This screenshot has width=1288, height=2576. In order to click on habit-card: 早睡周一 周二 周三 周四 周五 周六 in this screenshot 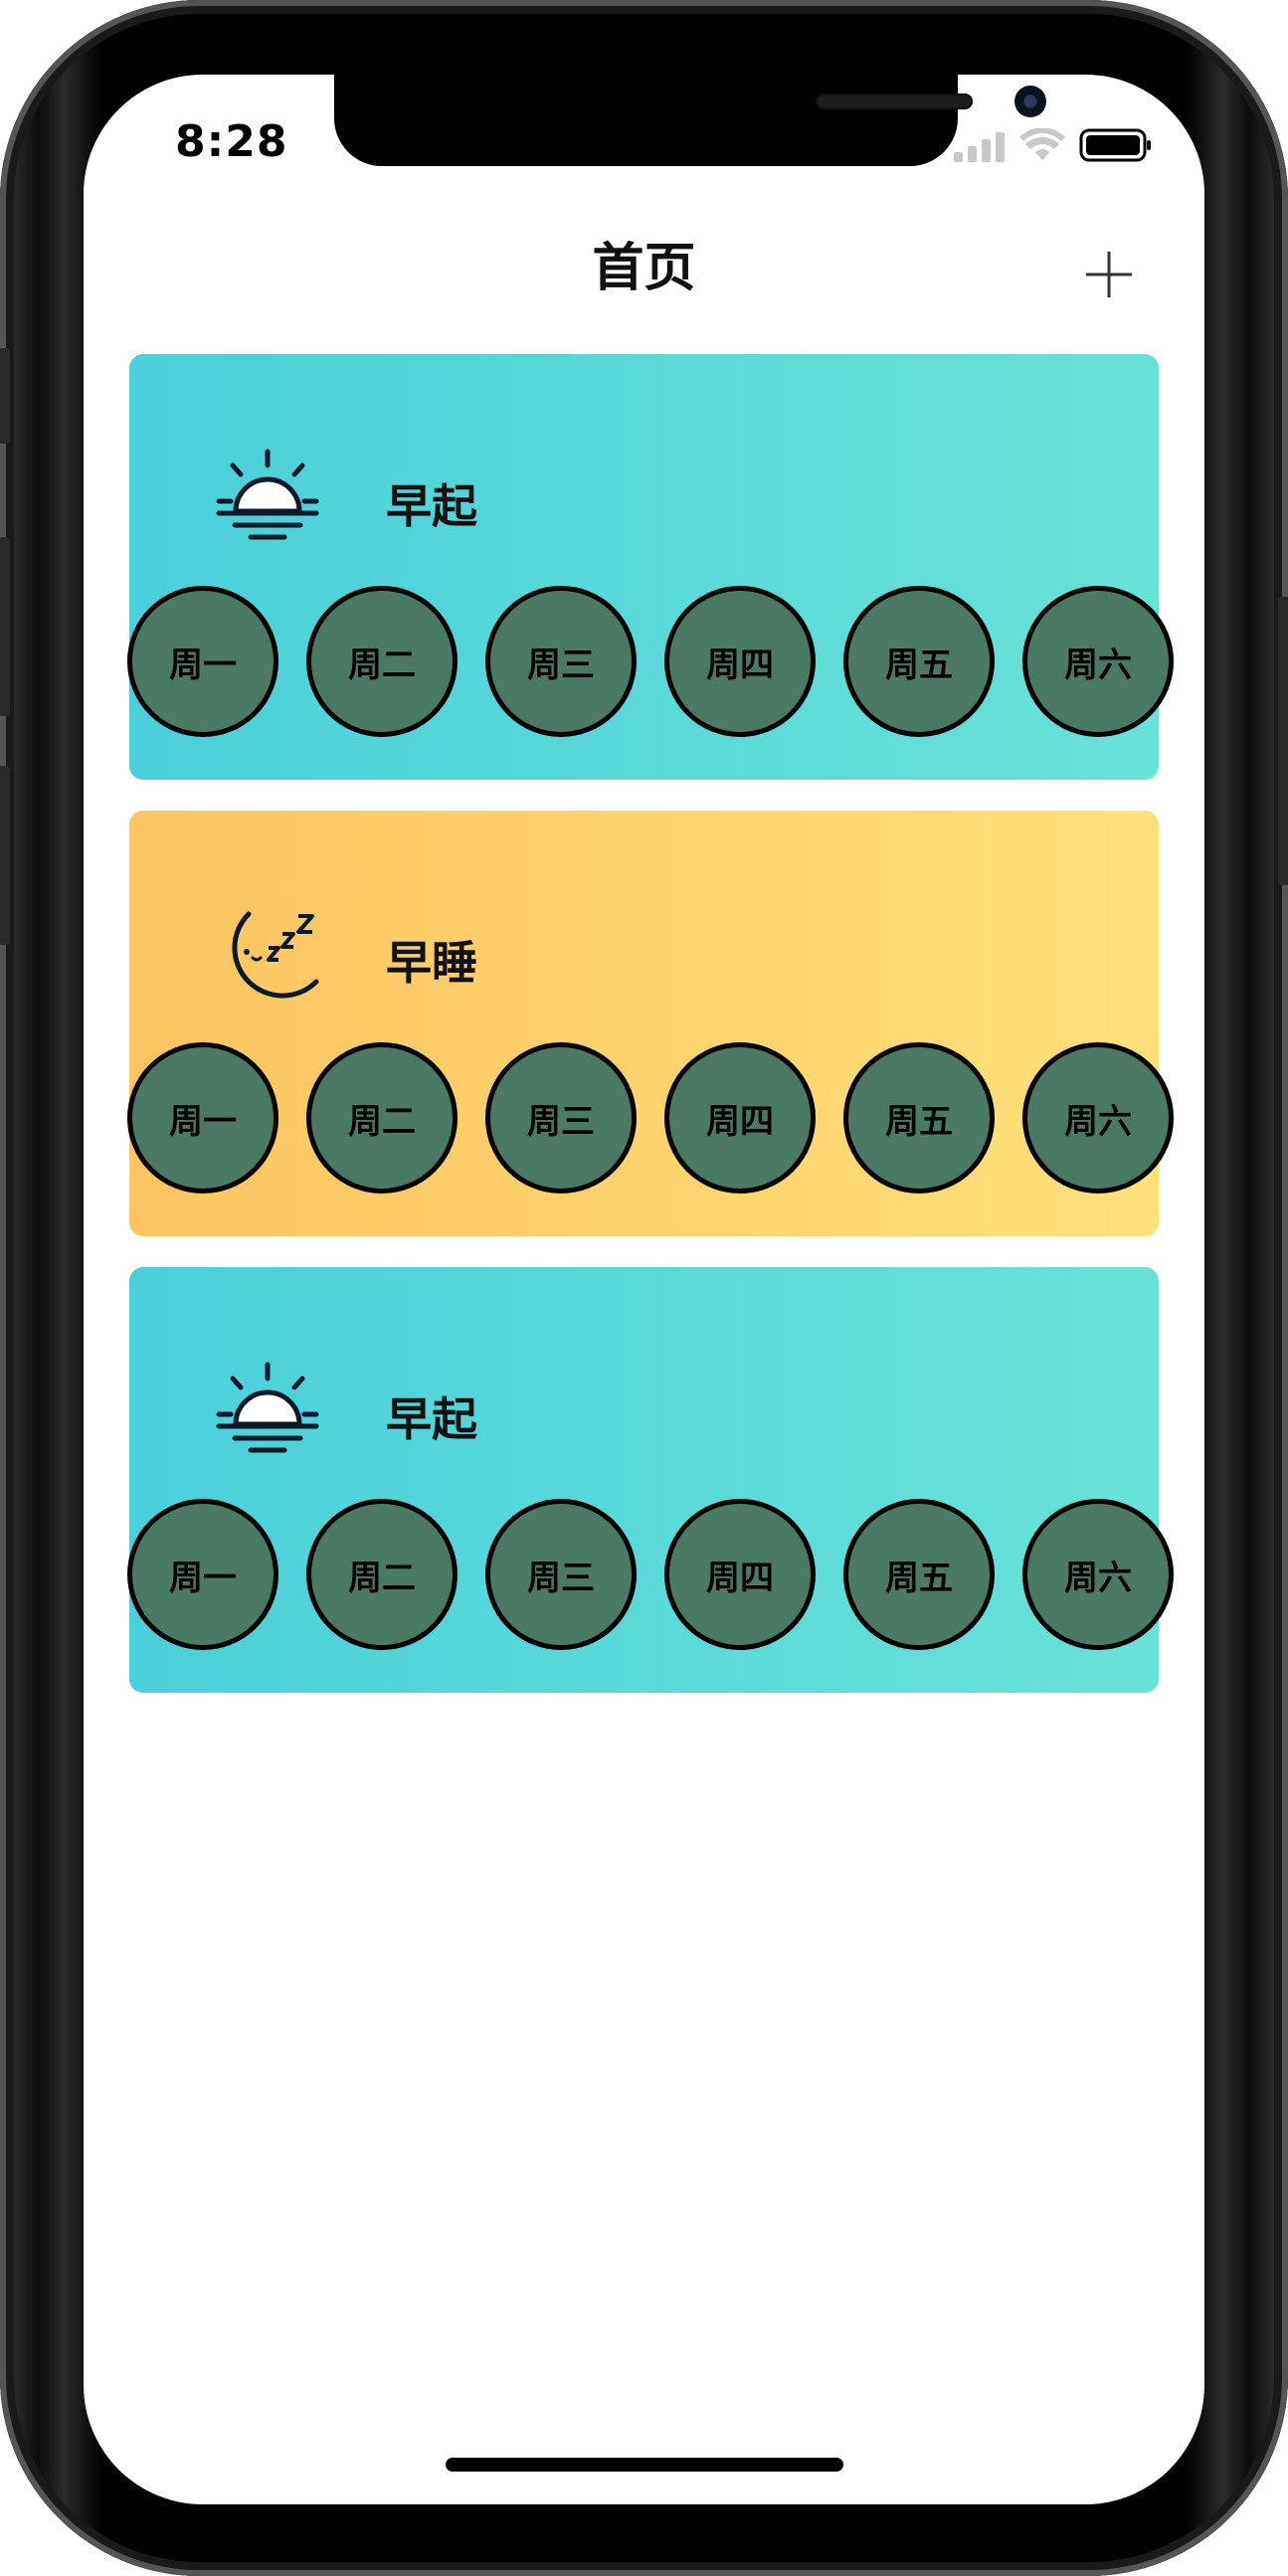, I will do `click(650, 1023)`.